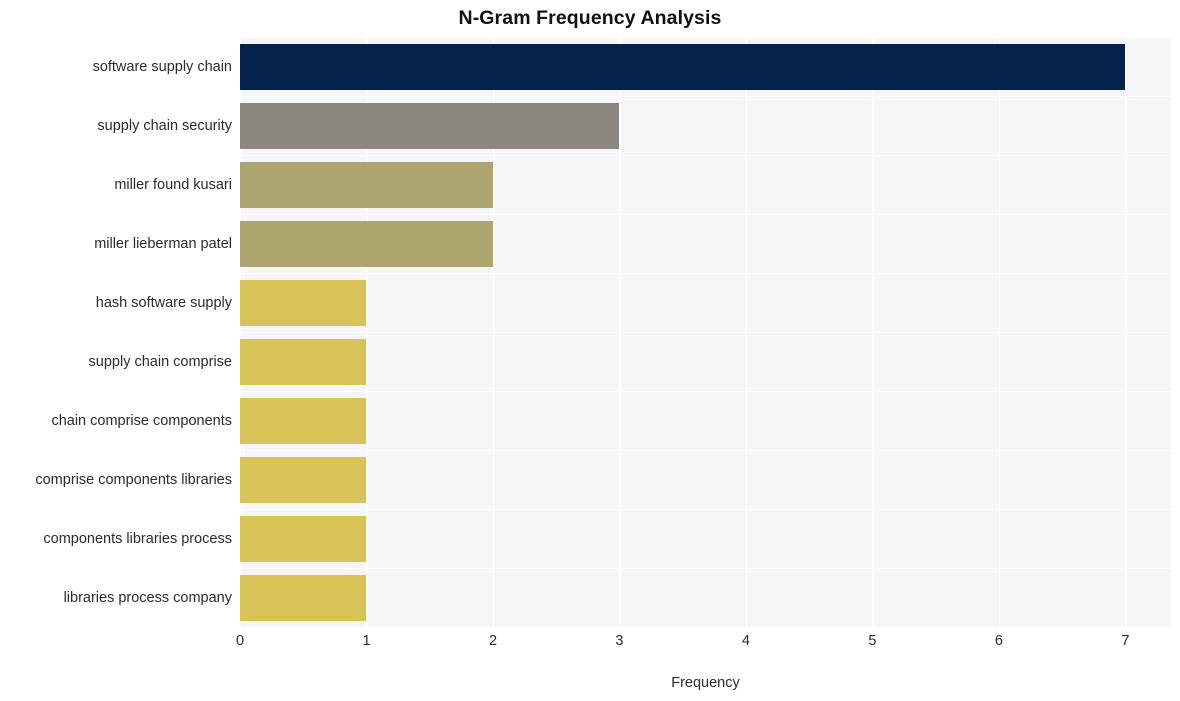 The image size is (1180, 701). What do you see at coordinates (705, 628) in the screenshot?
I see `y-gridline` at bounding box center [705, 628].